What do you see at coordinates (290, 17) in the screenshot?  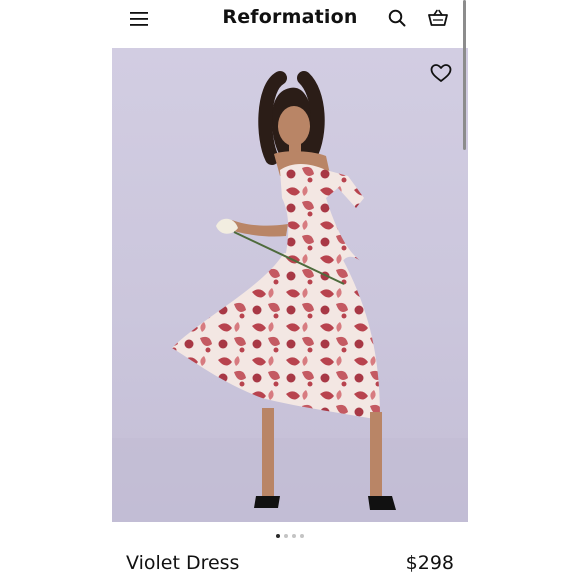 I see `brand-logo: Reformation` at bounding box center [290, 17].